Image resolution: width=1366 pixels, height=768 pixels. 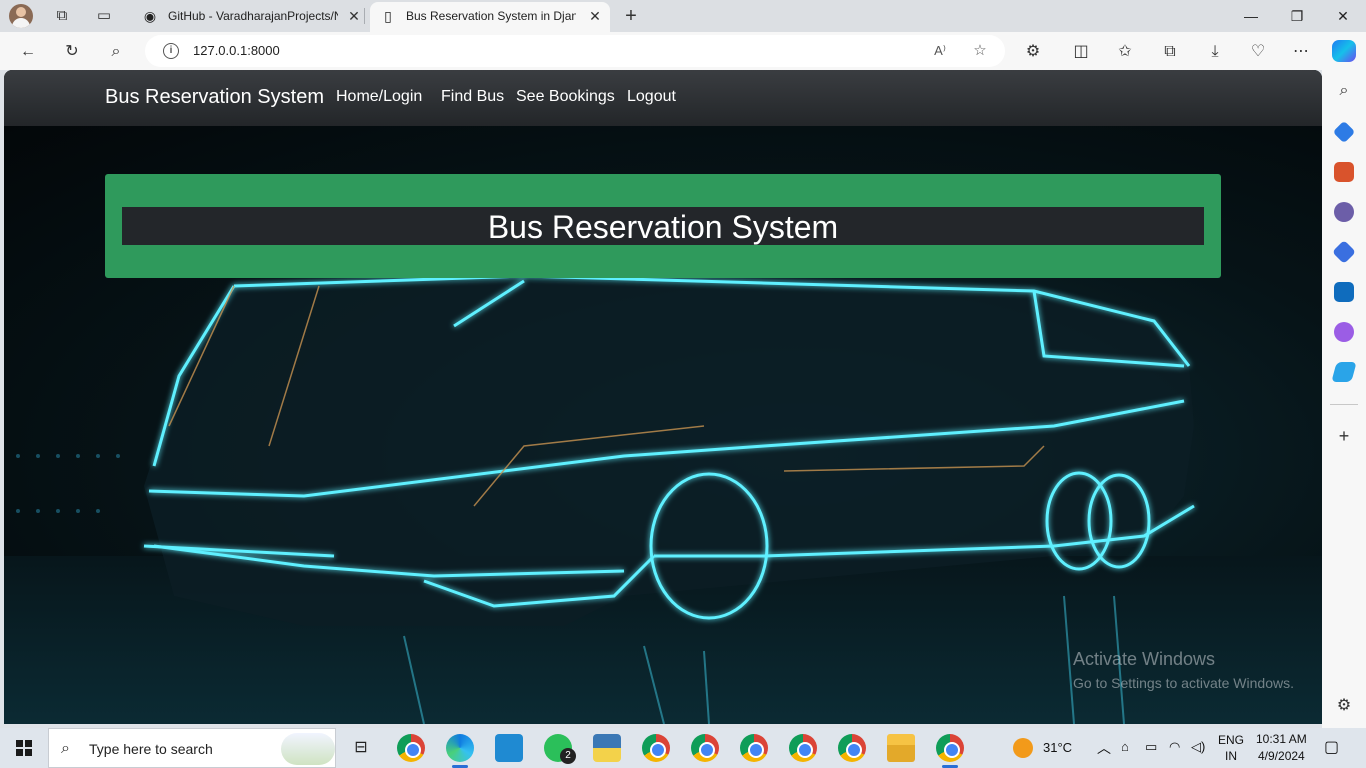 What do you see at coordinates (1231, 756) in the screenshot?
I see `region-indicator: IN` at bounding box center [1231, 756].